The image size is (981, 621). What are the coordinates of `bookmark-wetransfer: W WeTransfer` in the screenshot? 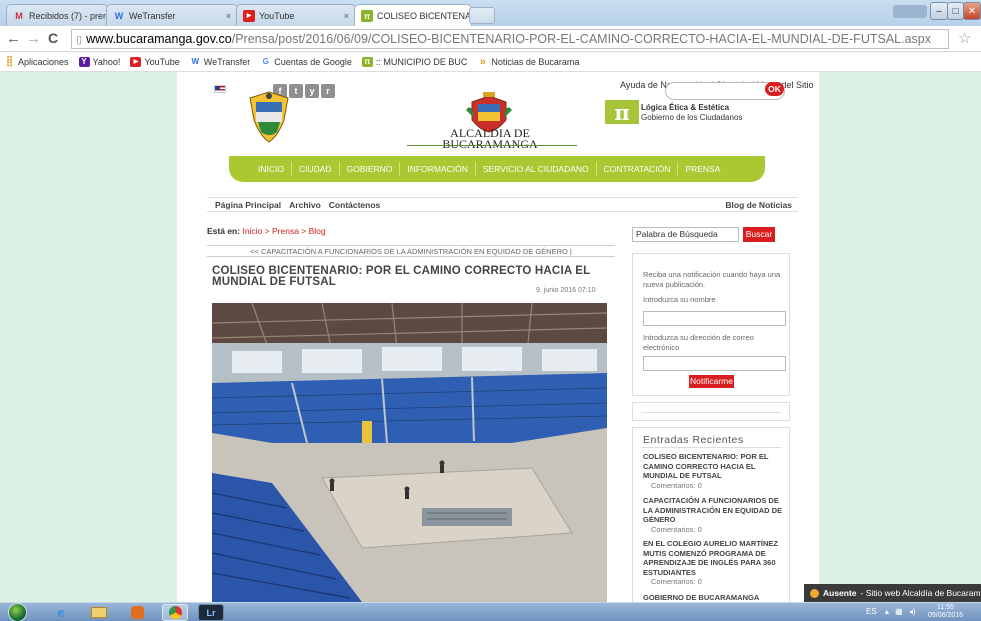 It's located at (220, 62).